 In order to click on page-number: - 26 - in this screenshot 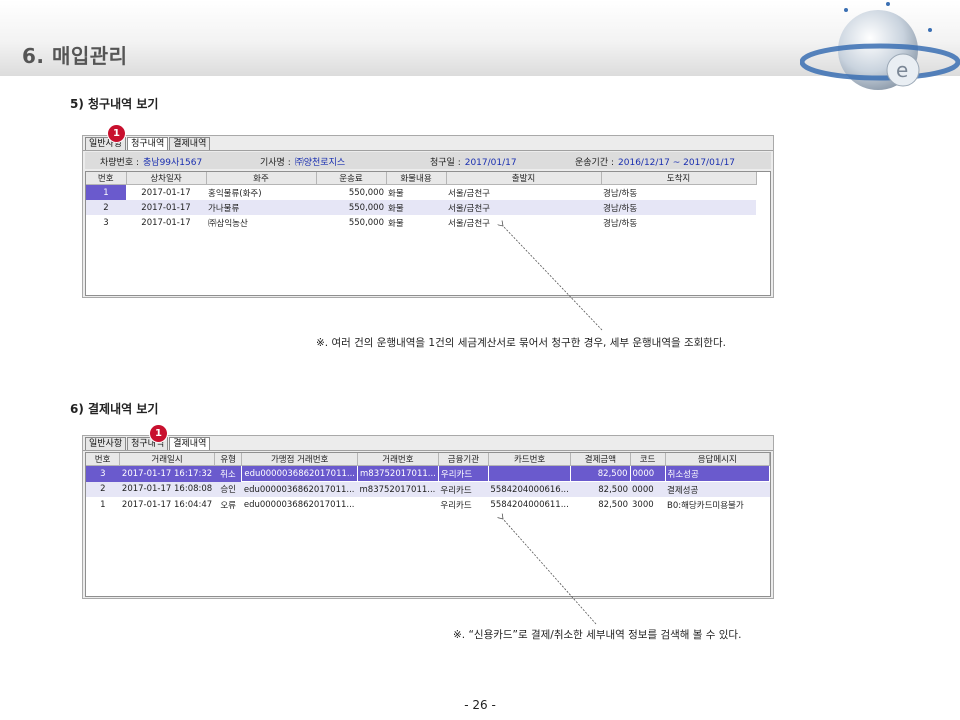, I will do `click(480, 705)`.